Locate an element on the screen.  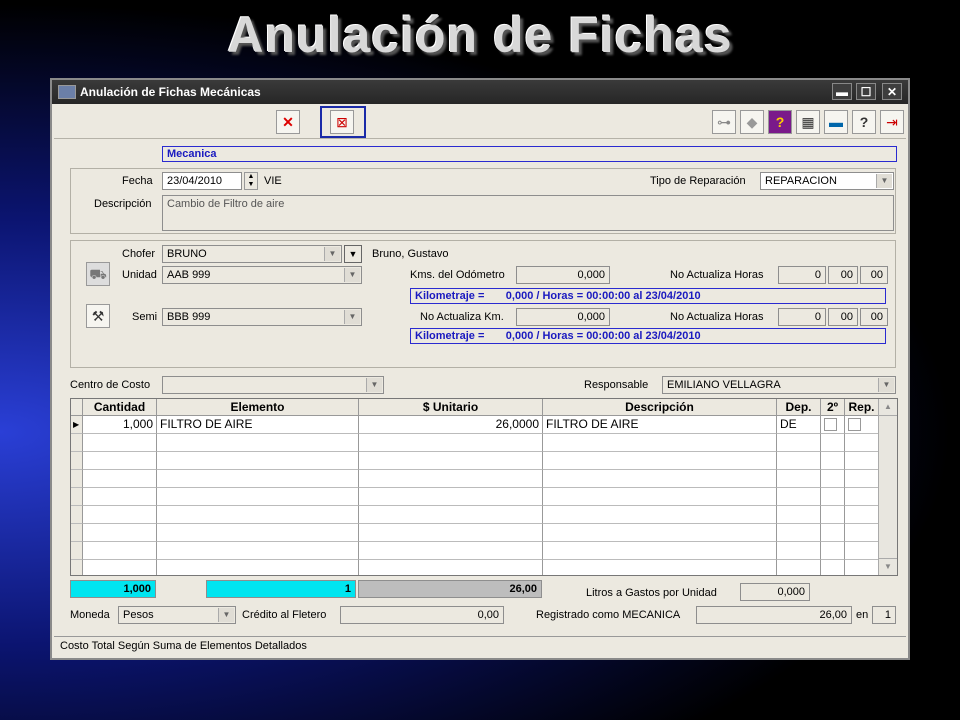
cell-elemento: FILTRO DE AIRE is located at coordinates (258, 425).